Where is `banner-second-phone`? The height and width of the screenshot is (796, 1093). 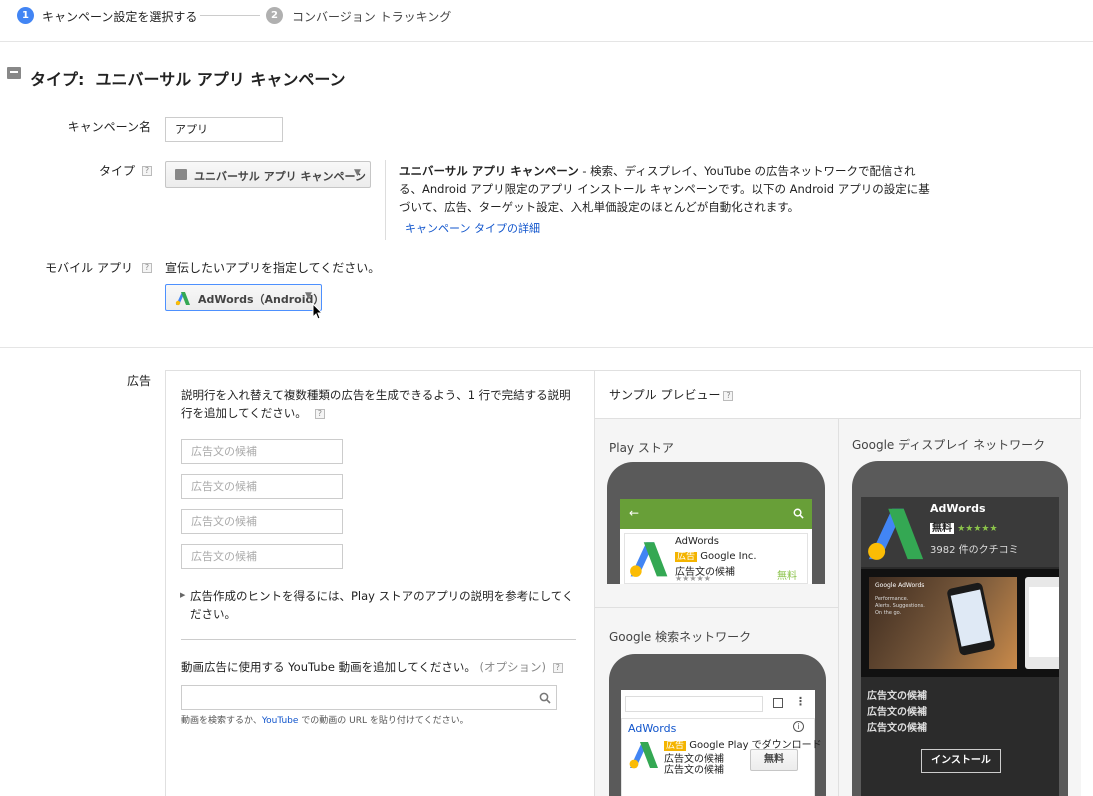
banner-second-phone is located at coordinates (1042, 623).